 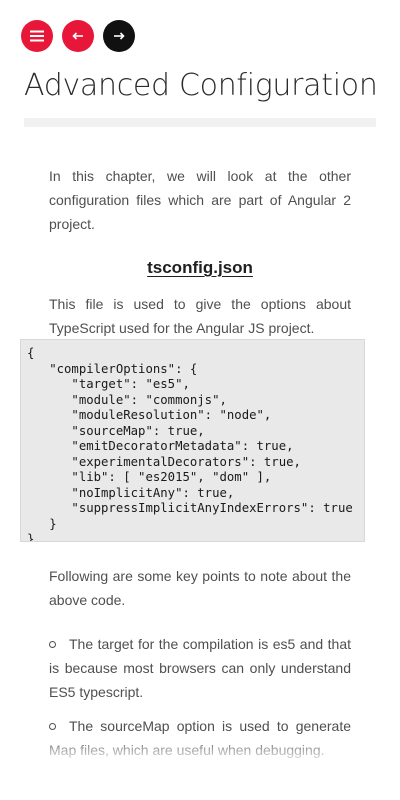 I want to click on scroll-fade, so click(x=200, y=750).